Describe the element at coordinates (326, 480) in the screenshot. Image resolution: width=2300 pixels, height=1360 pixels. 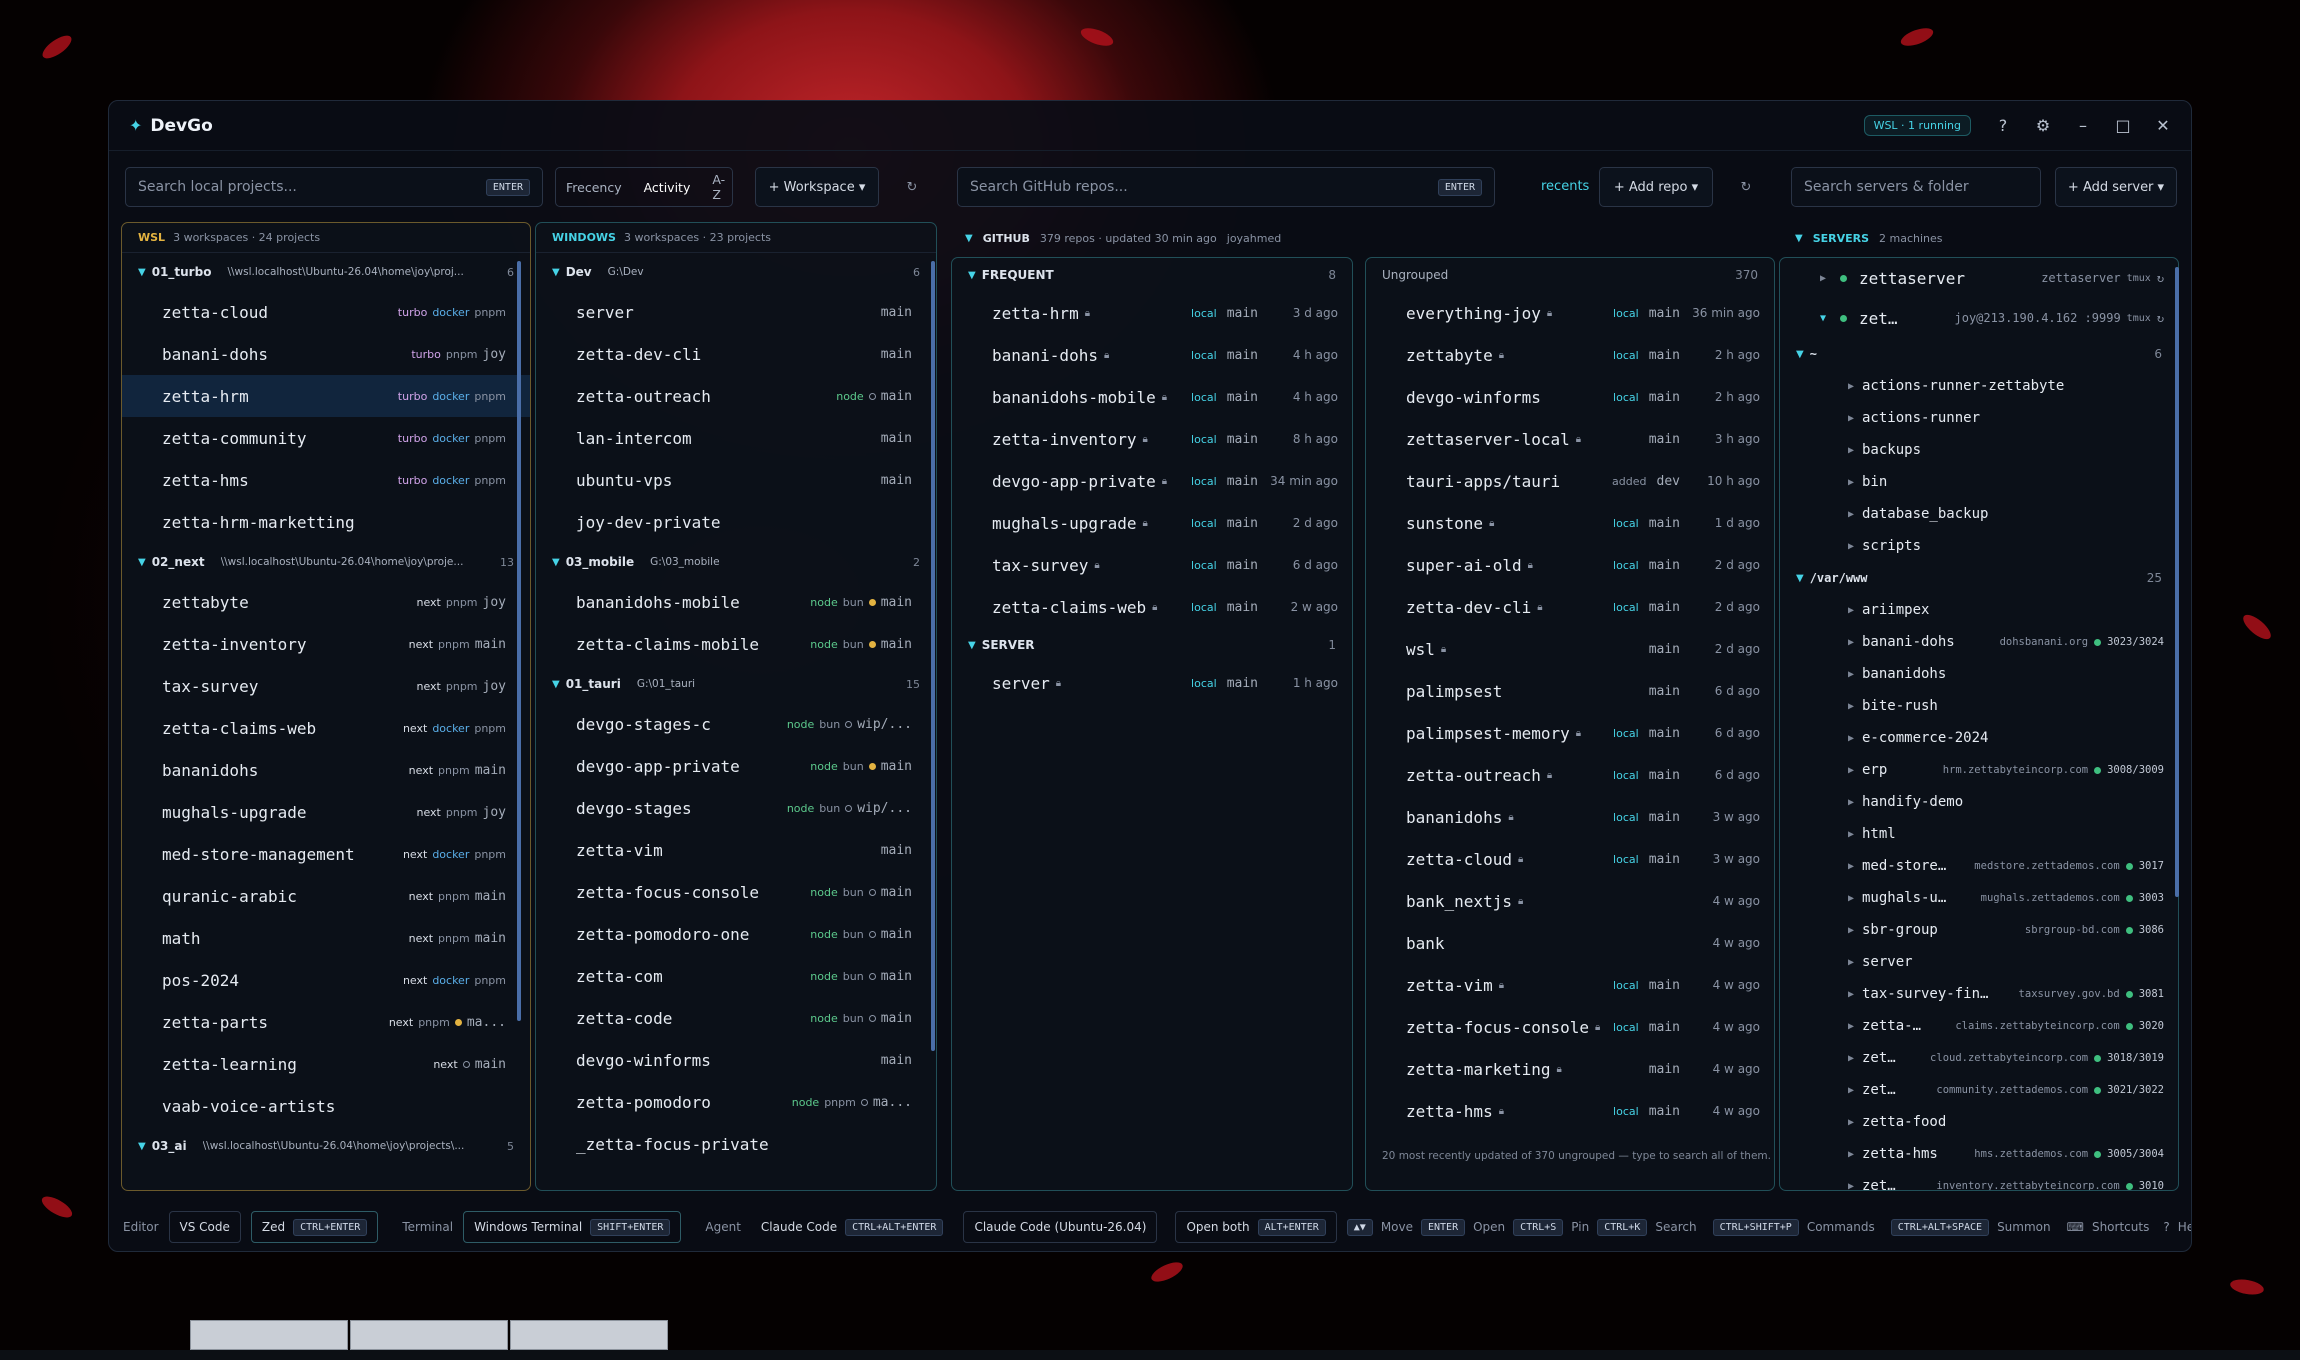
I see `project-row: zetta-hms turbo docker pnpm` at that location.